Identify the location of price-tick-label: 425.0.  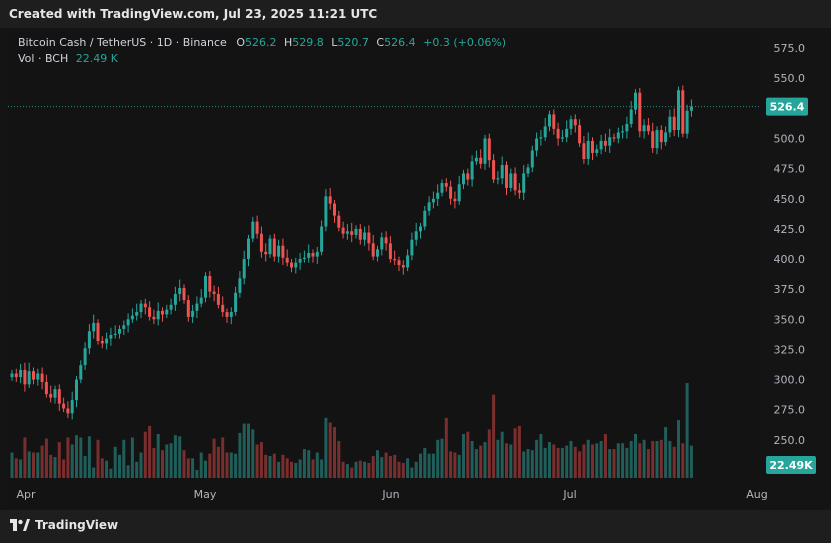
(790, 229).